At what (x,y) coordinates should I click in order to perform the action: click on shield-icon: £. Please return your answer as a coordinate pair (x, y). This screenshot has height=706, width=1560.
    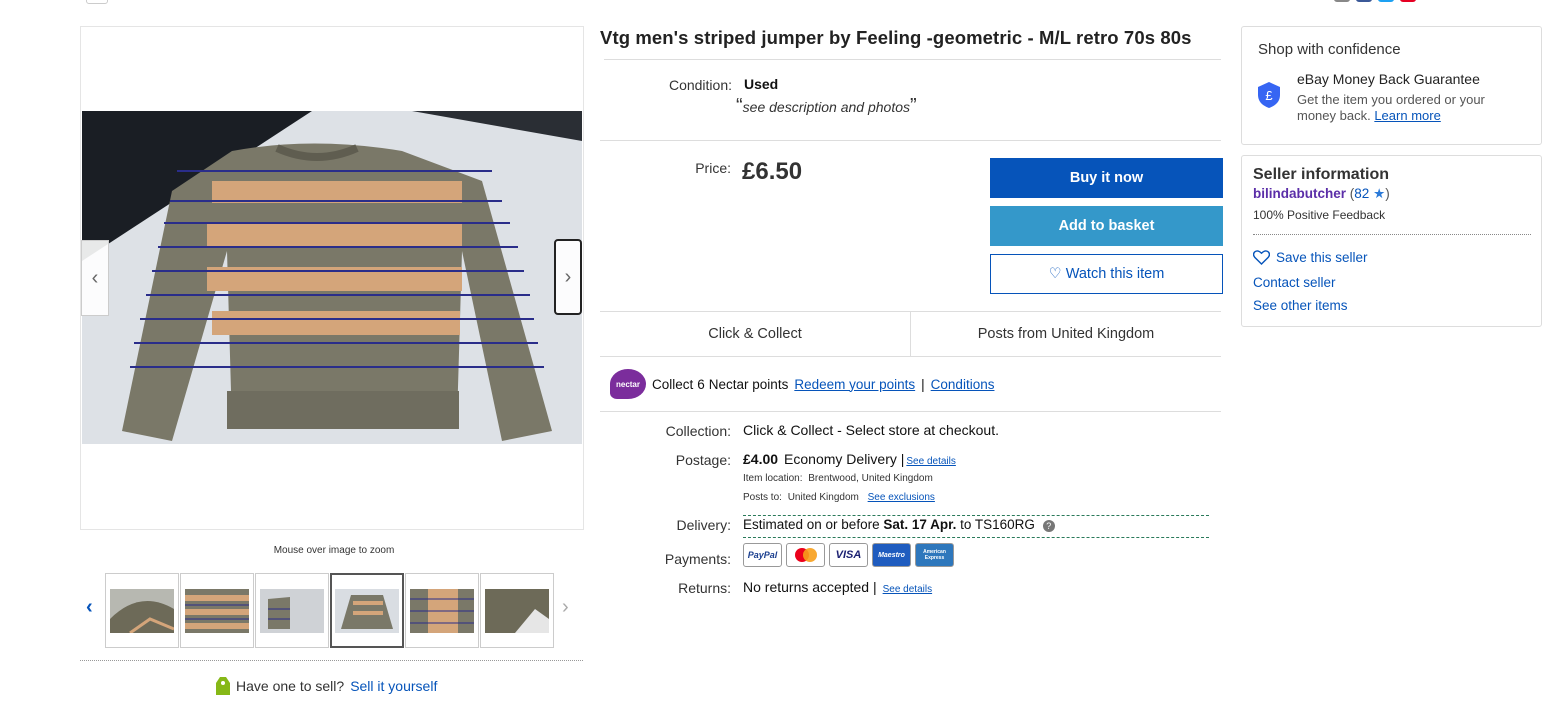
    Looking at the image, I should click on (1269, 95).